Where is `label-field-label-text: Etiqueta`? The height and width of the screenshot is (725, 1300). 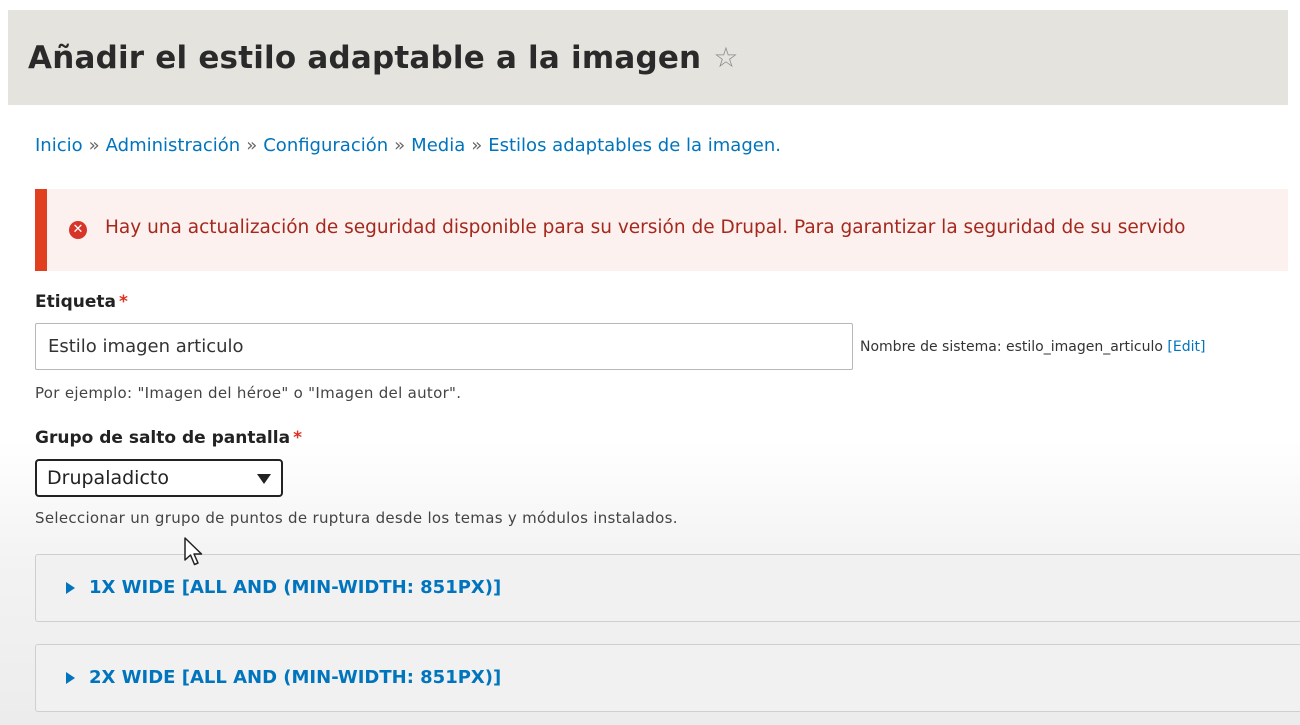 label-field-label-text: Etiqueta is located at coordinates (75, 302).